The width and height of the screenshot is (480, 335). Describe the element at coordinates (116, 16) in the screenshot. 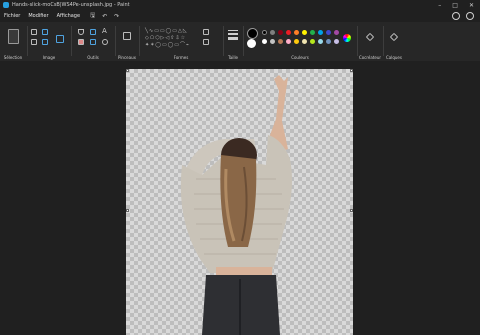

I see `redo-icon: ↷` at that location.